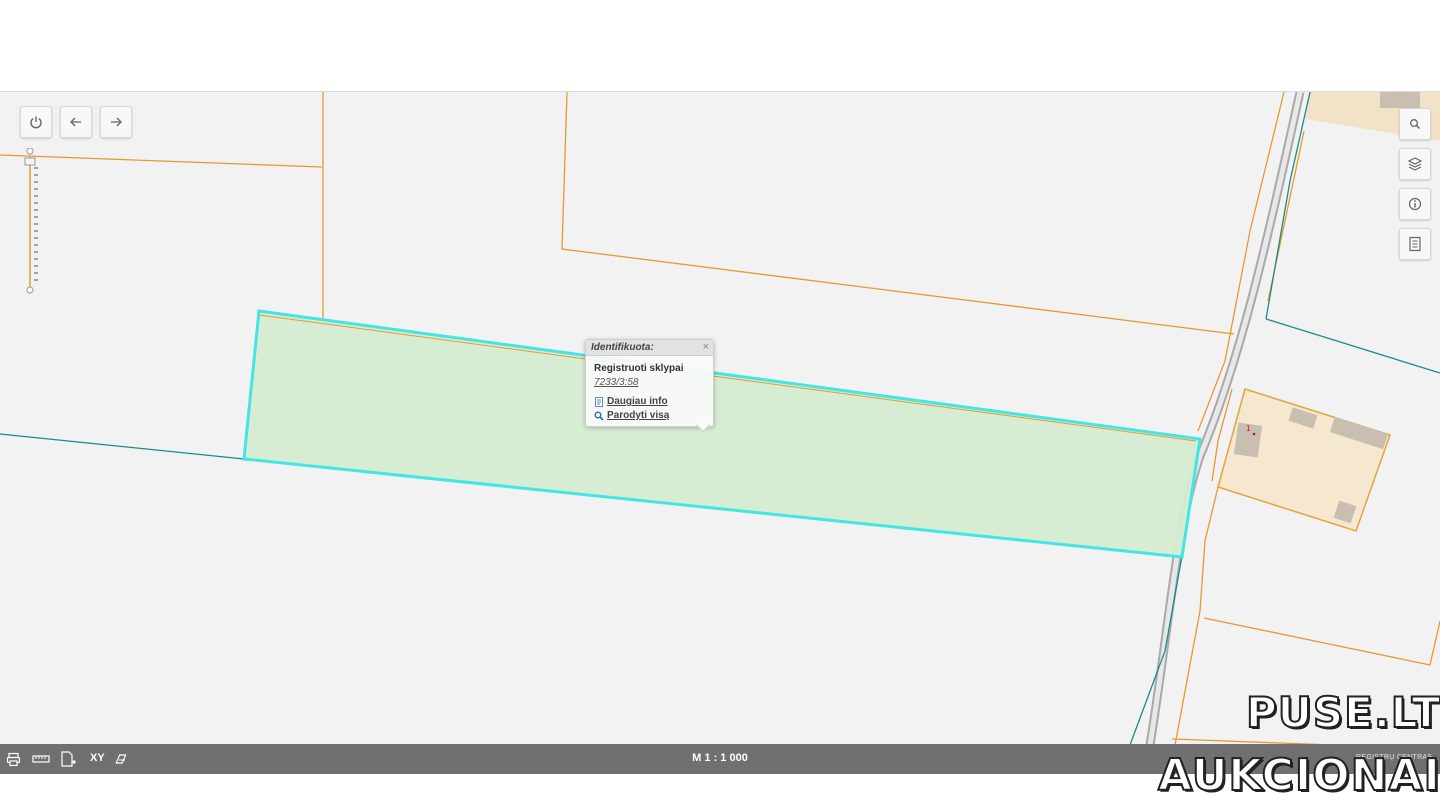 This screenshot has width=1440, height=810. Describe the element at coordinates (649, 348) in the screenshot. I see `popup-title: Identifikuota:` at that location.